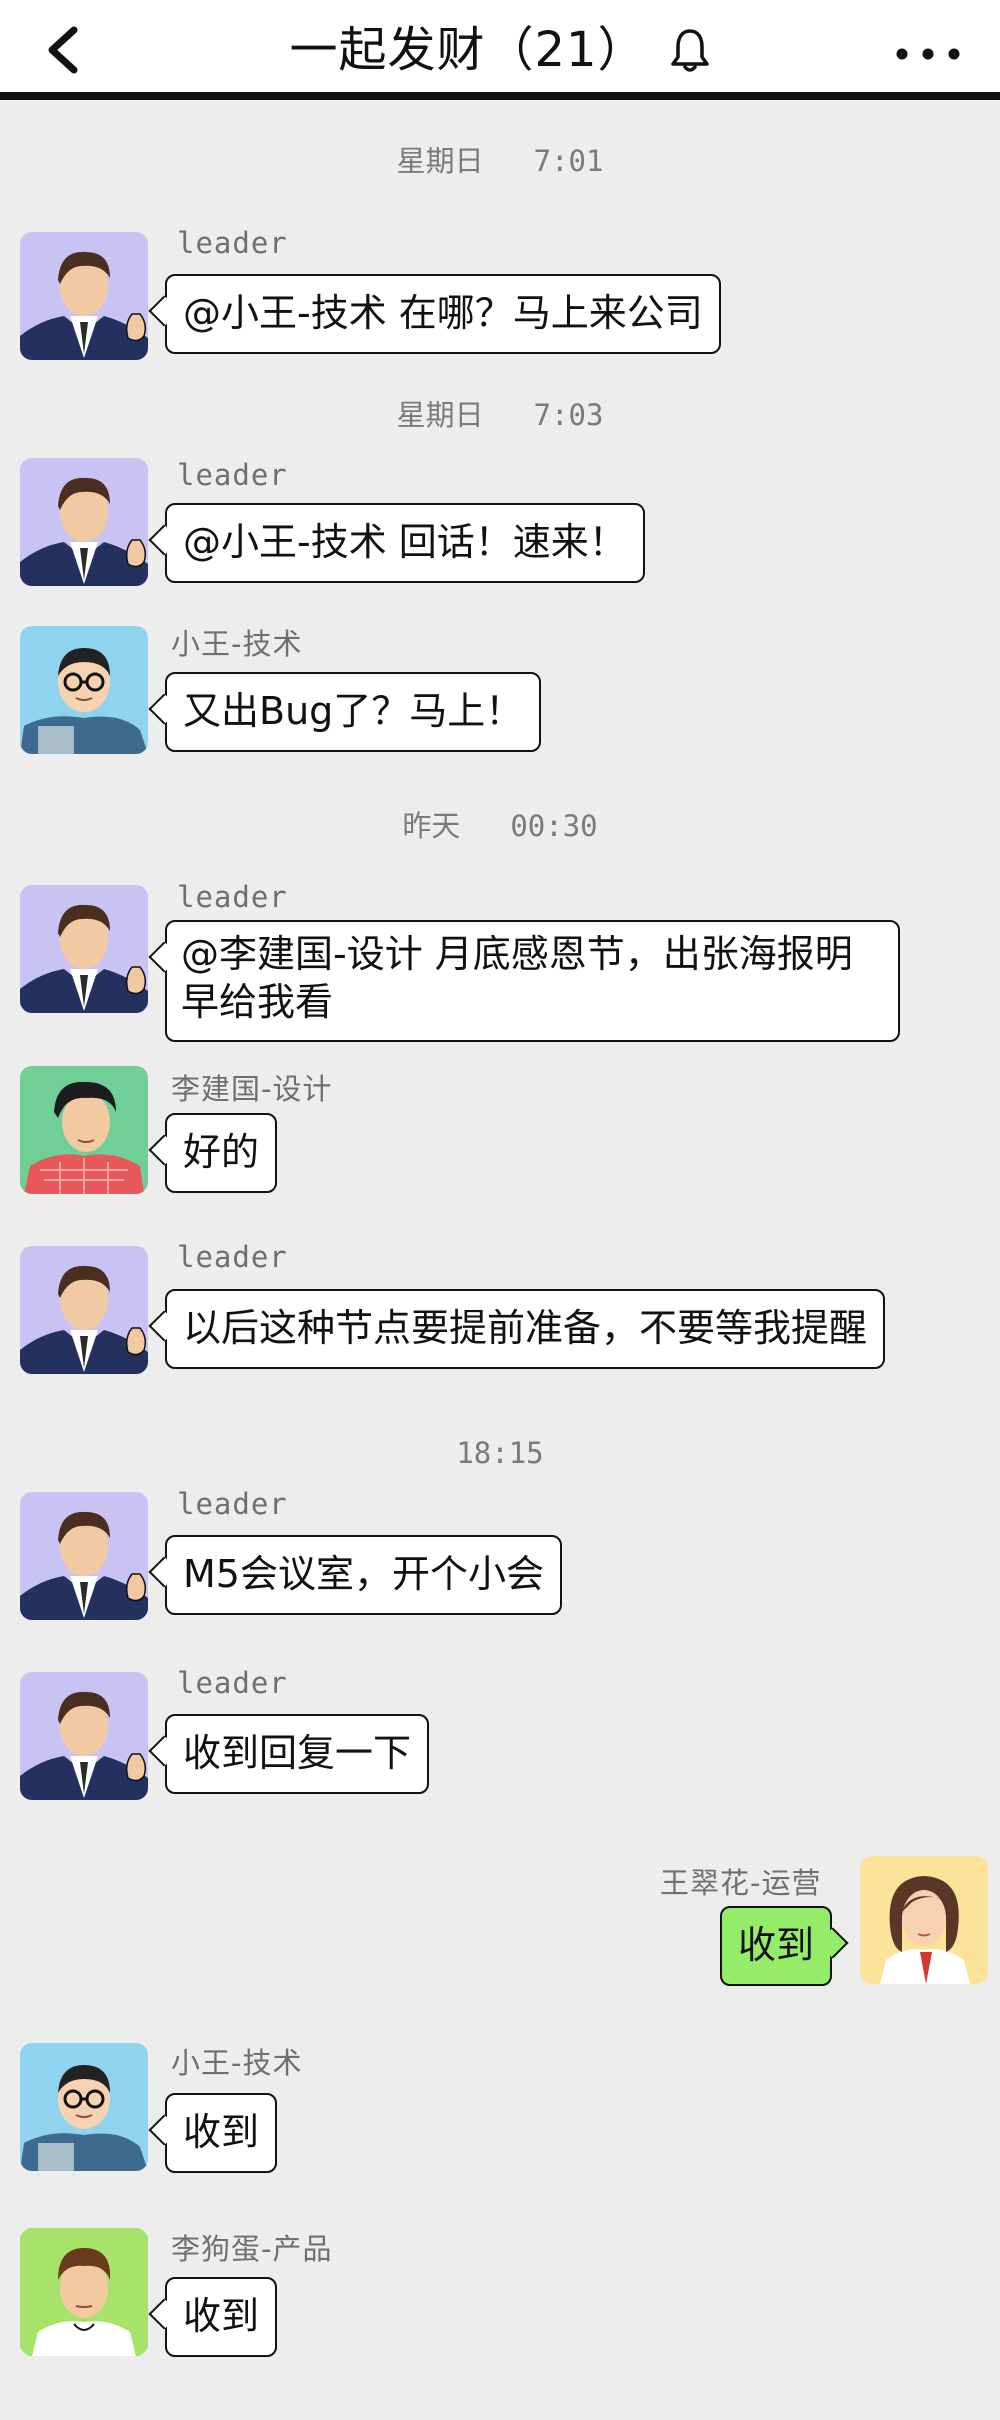 Image resolution: width=1000 pixels, height=2420 pixels. I want to click on sender-name: 李建国-设计, so click(252, 1089).